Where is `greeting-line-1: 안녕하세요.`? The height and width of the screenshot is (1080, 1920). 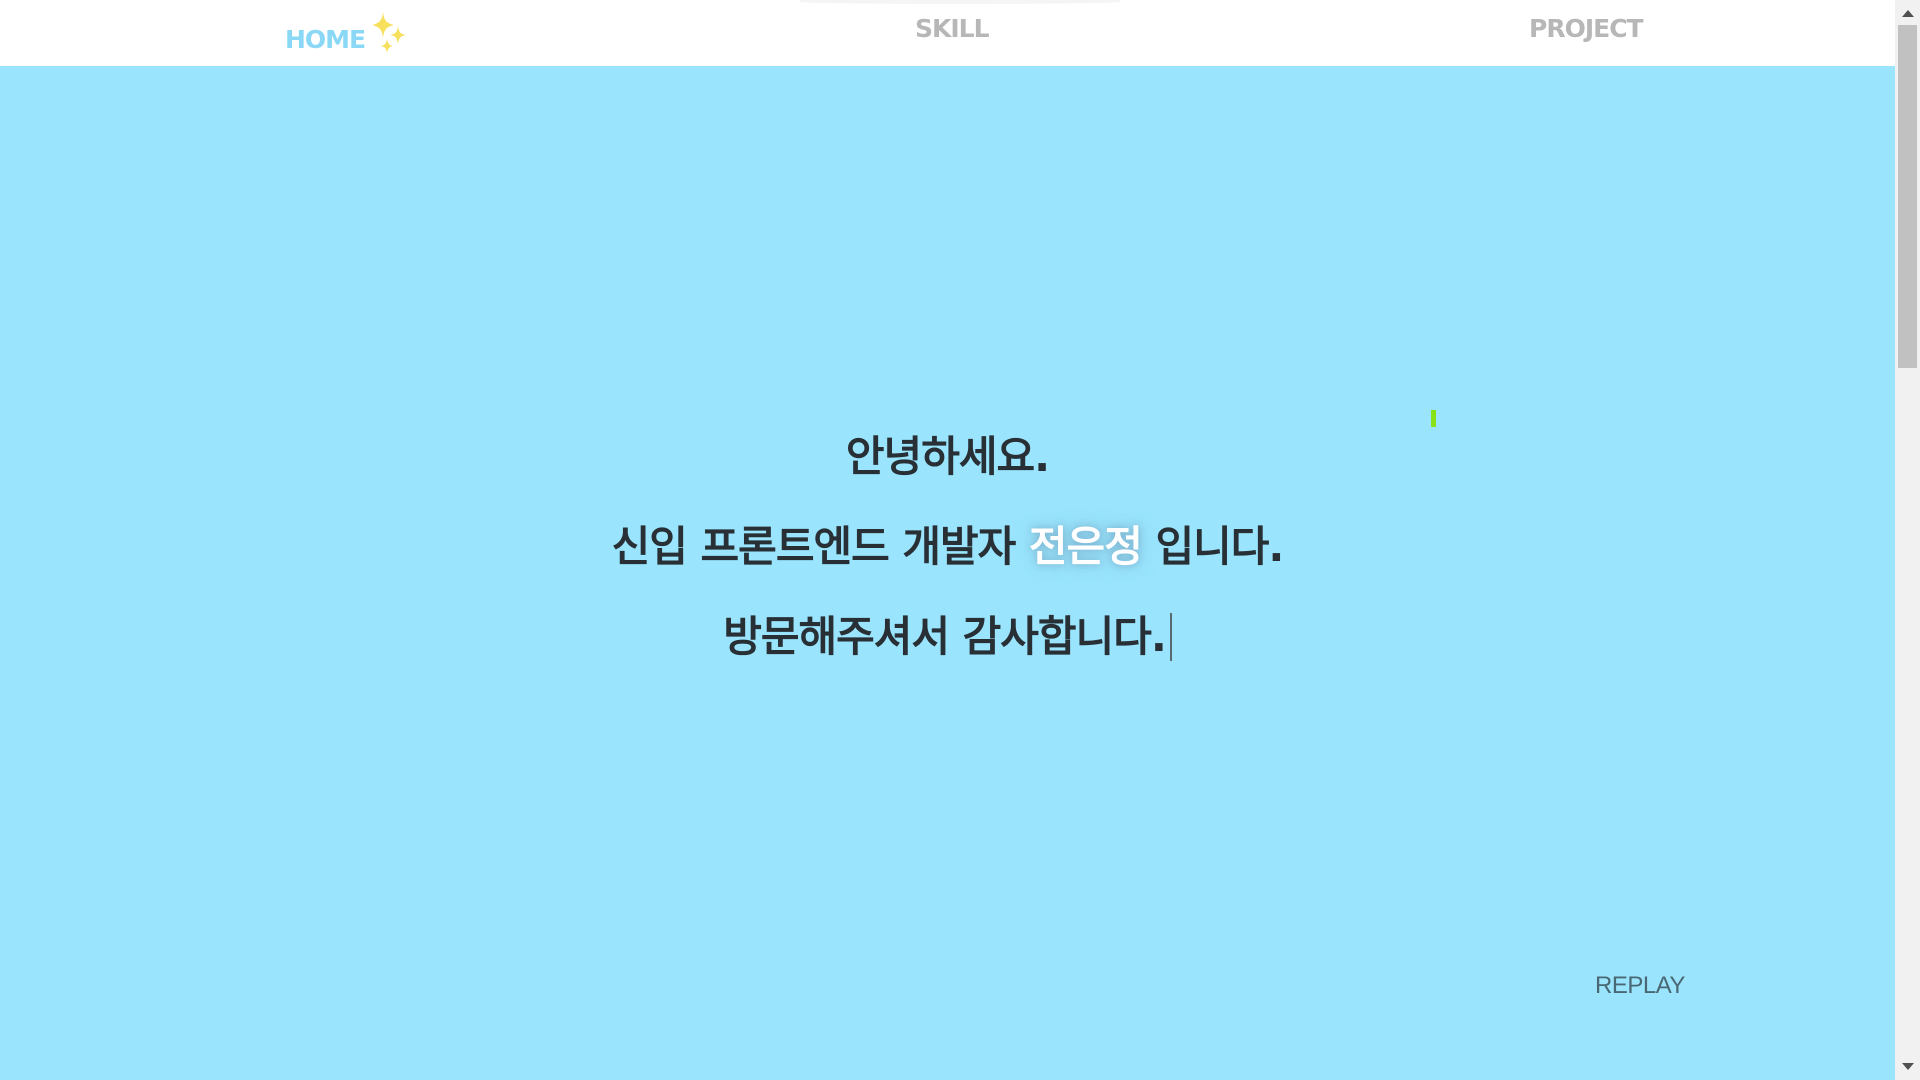 greeting-line-1: 안녕하세요. is located at coordinates (947, 456).